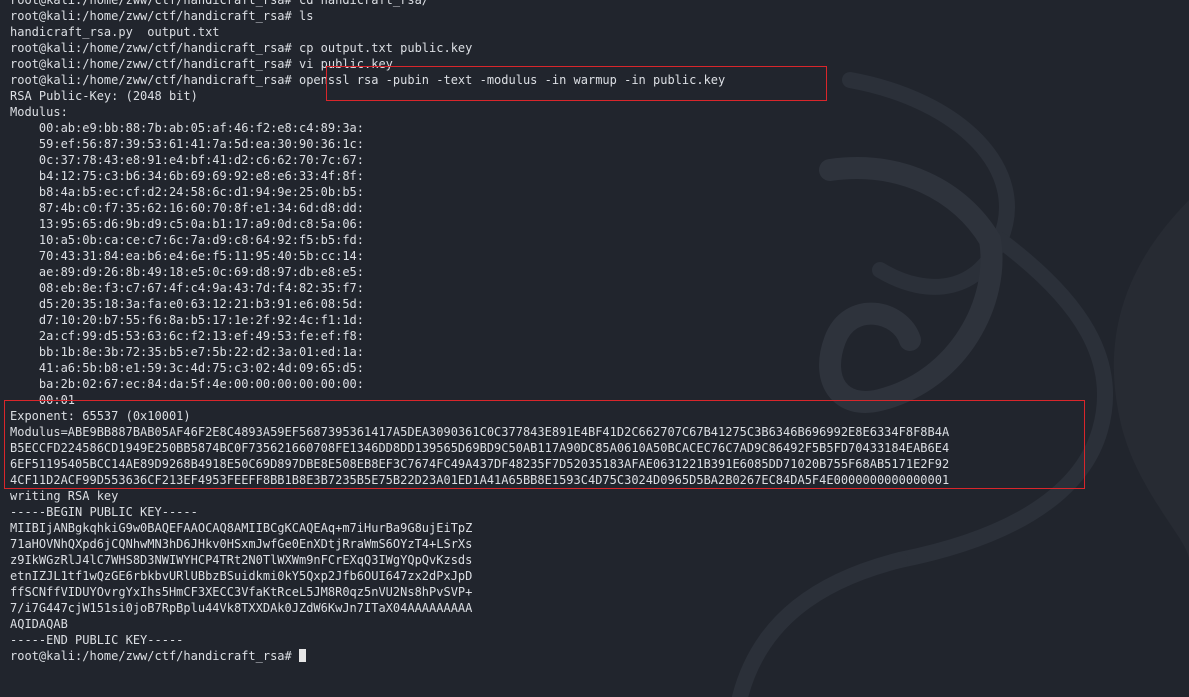 The width and height of the screenshot is (1189, 697). What do you see at coordinates (154, 656) in the screenshot?
I see `shell-prompt: root@kali:/home/zww/ctf/handicraft_rsa#` at bounding box center [154, 656].